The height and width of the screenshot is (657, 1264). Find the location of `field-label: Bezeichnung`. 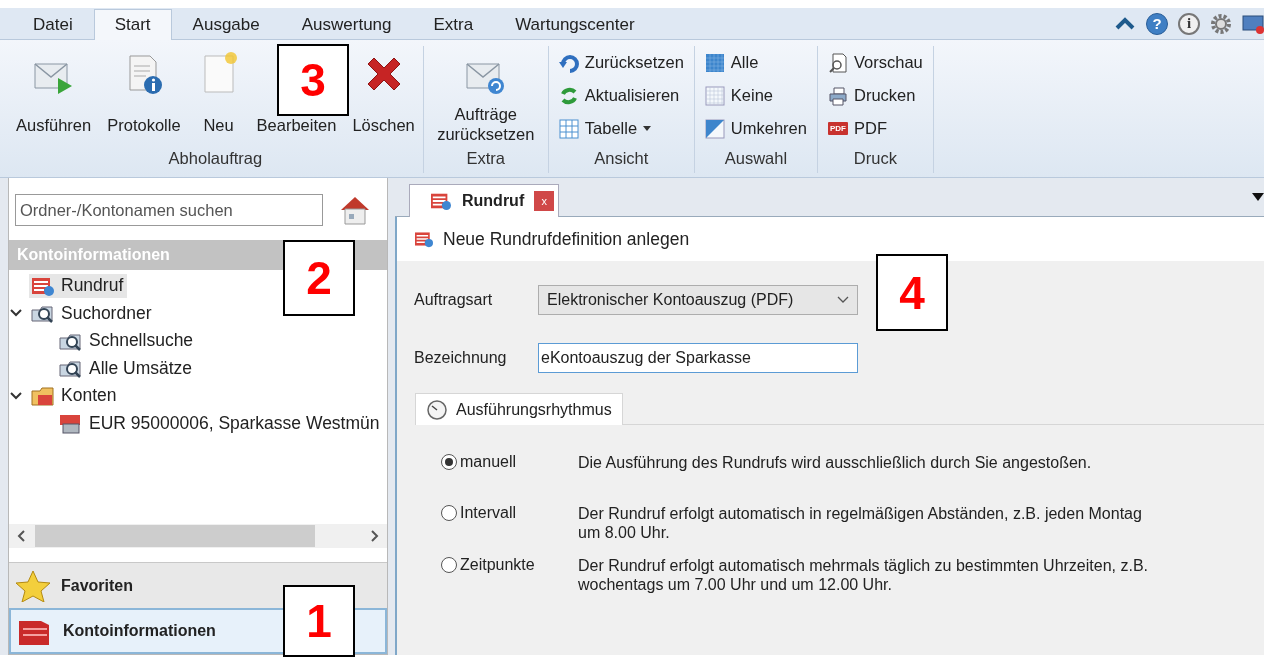

field-label: Bezeichnung is located at coordinates (461, 358).